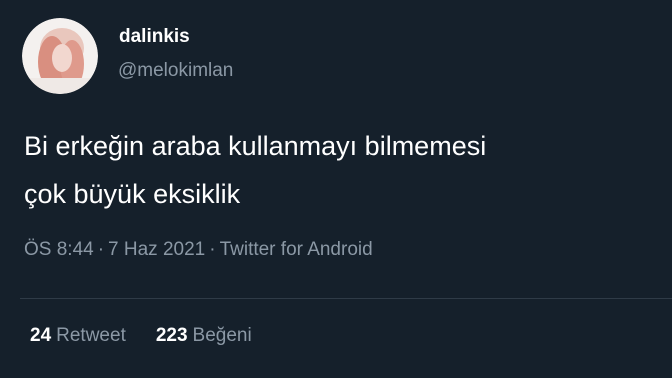 The height and width of the screenshot is (378, 672). I want to click on tweet-text-line: Bi erkeğin araba kullanmayı bilmemesi, so click(255, 146).